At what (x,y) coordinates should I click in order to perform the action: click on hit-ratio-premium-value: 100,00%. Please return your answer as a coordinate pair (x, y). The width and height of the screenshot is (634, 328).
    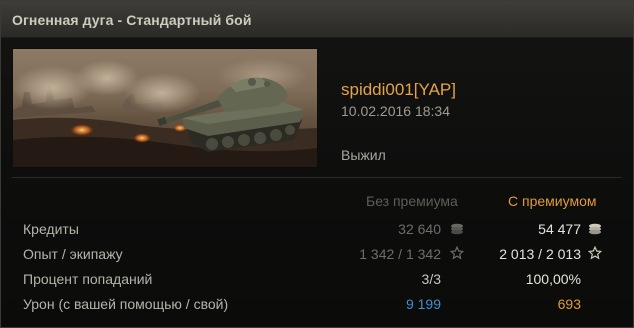
    Looking at the image, I should click on (553, 279).